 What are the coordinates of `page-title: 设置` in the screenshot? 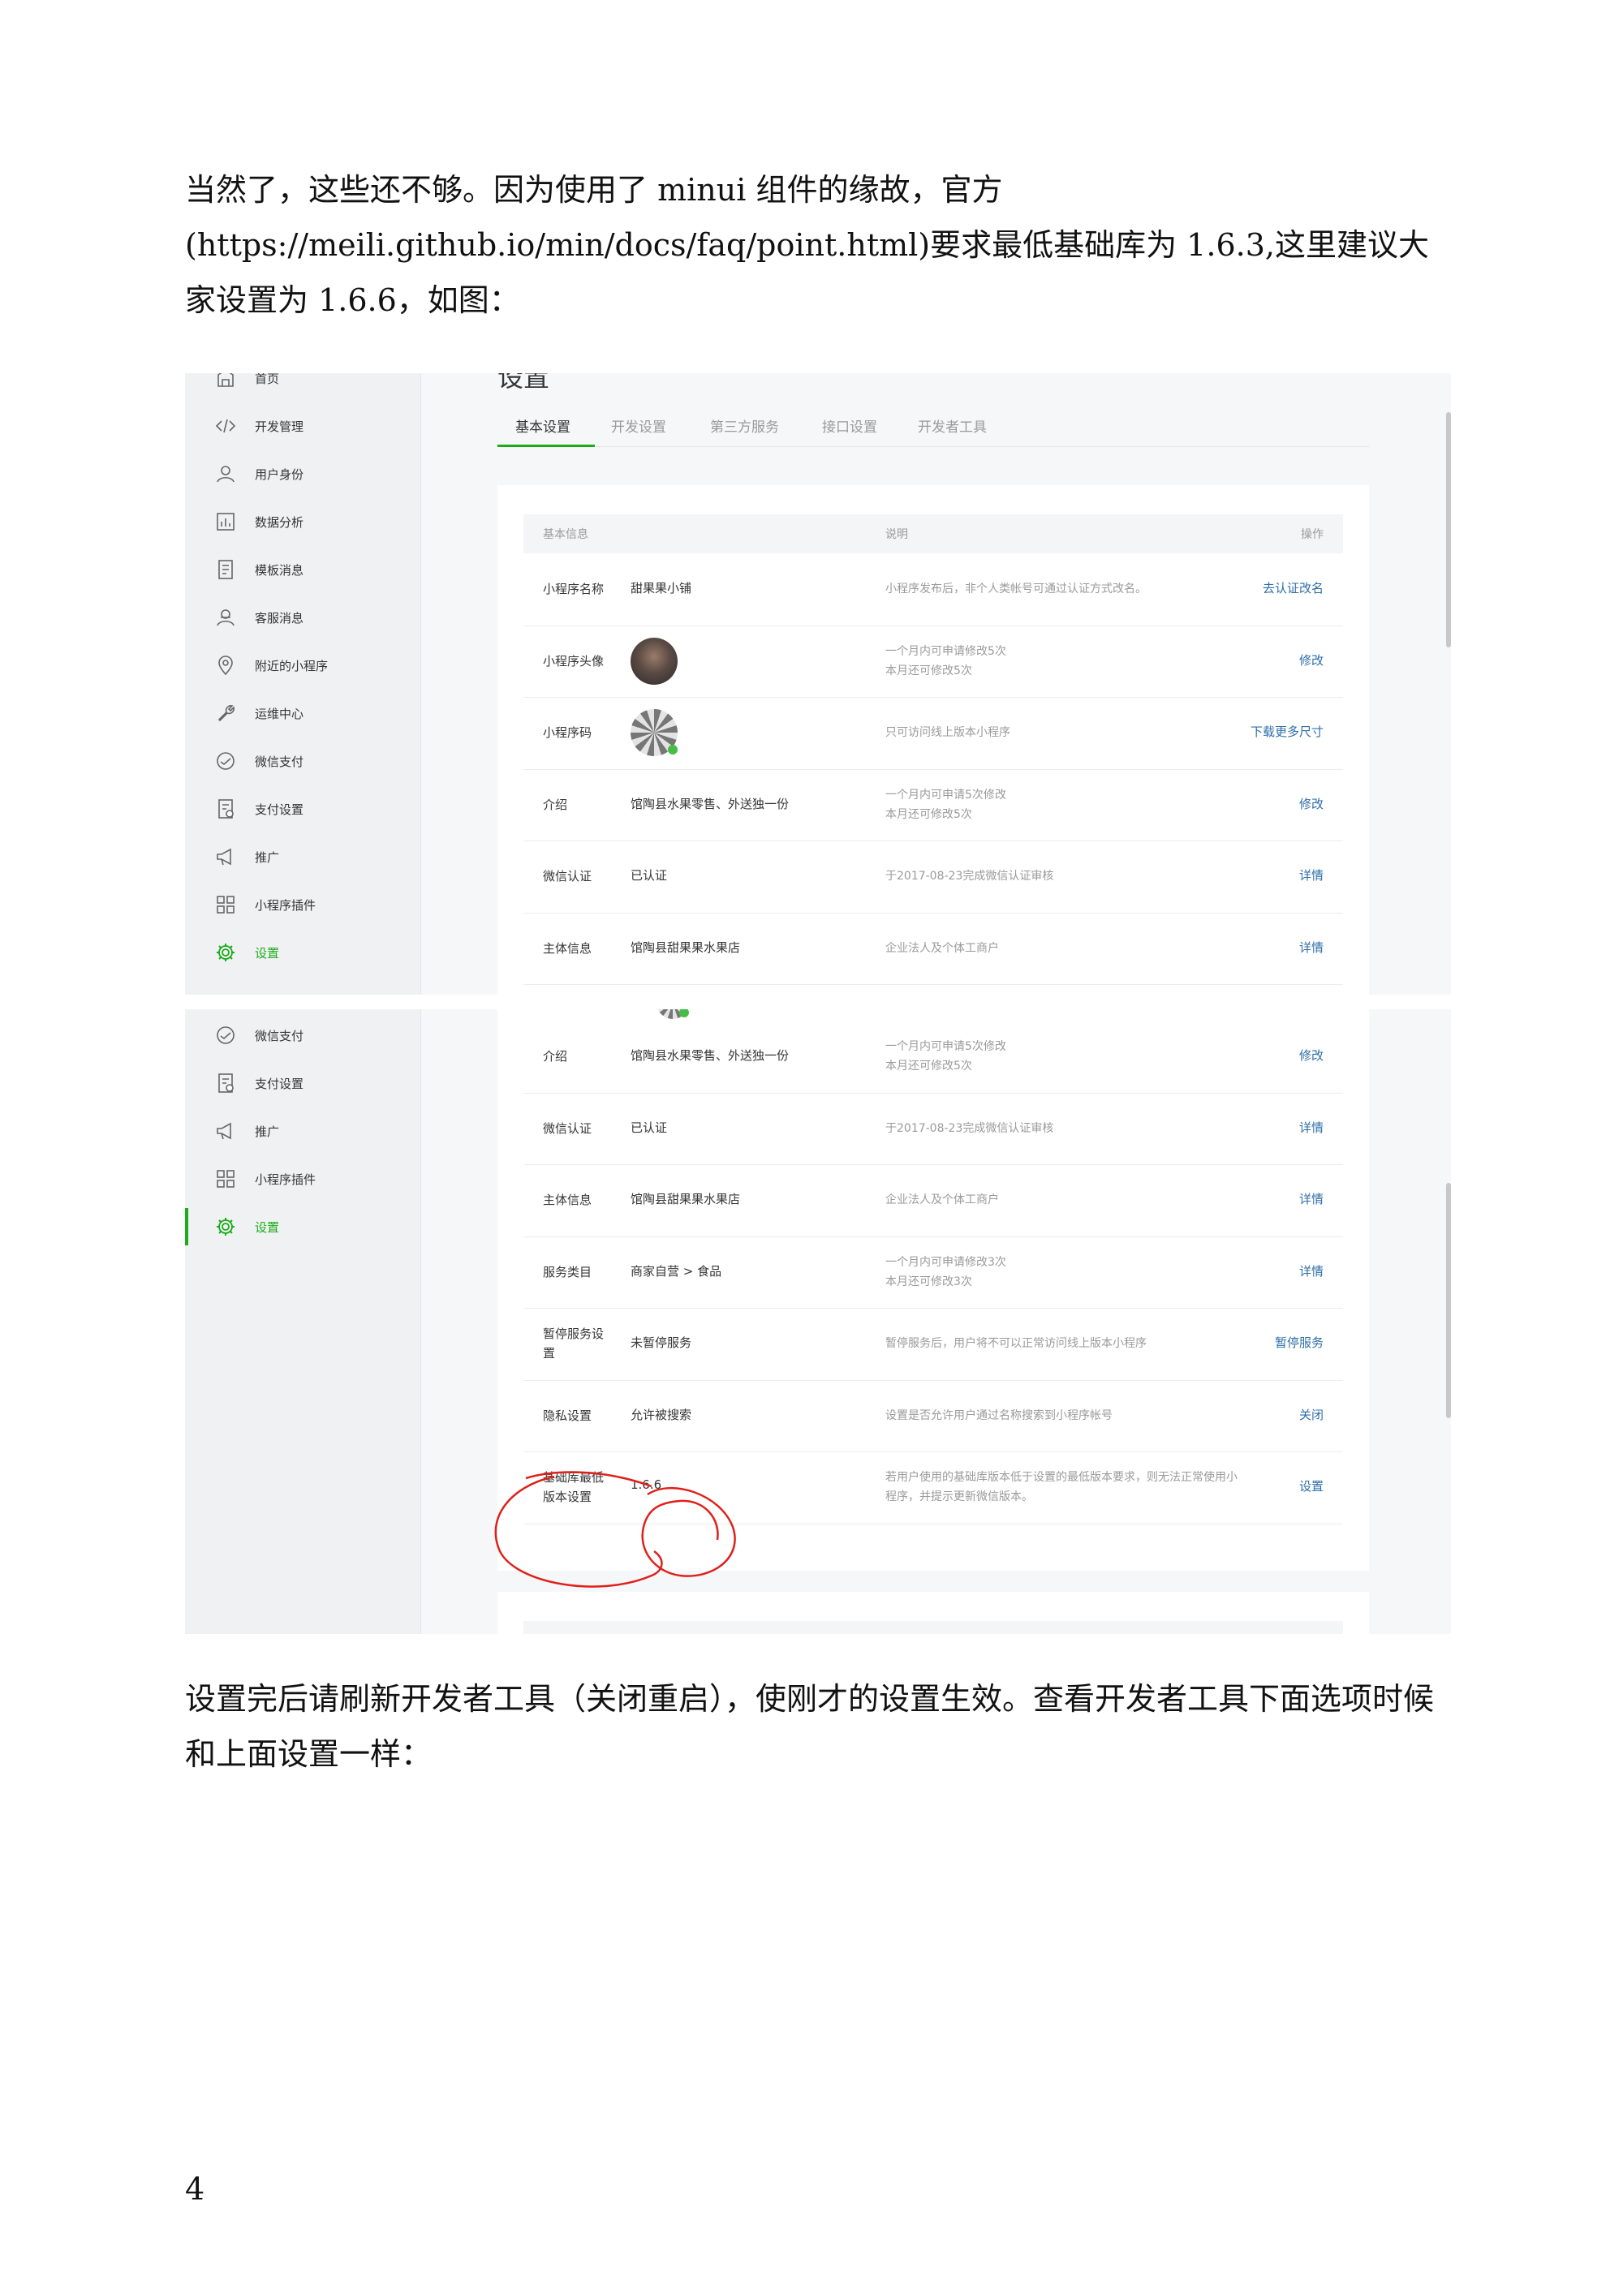 It's located at (523, 383).